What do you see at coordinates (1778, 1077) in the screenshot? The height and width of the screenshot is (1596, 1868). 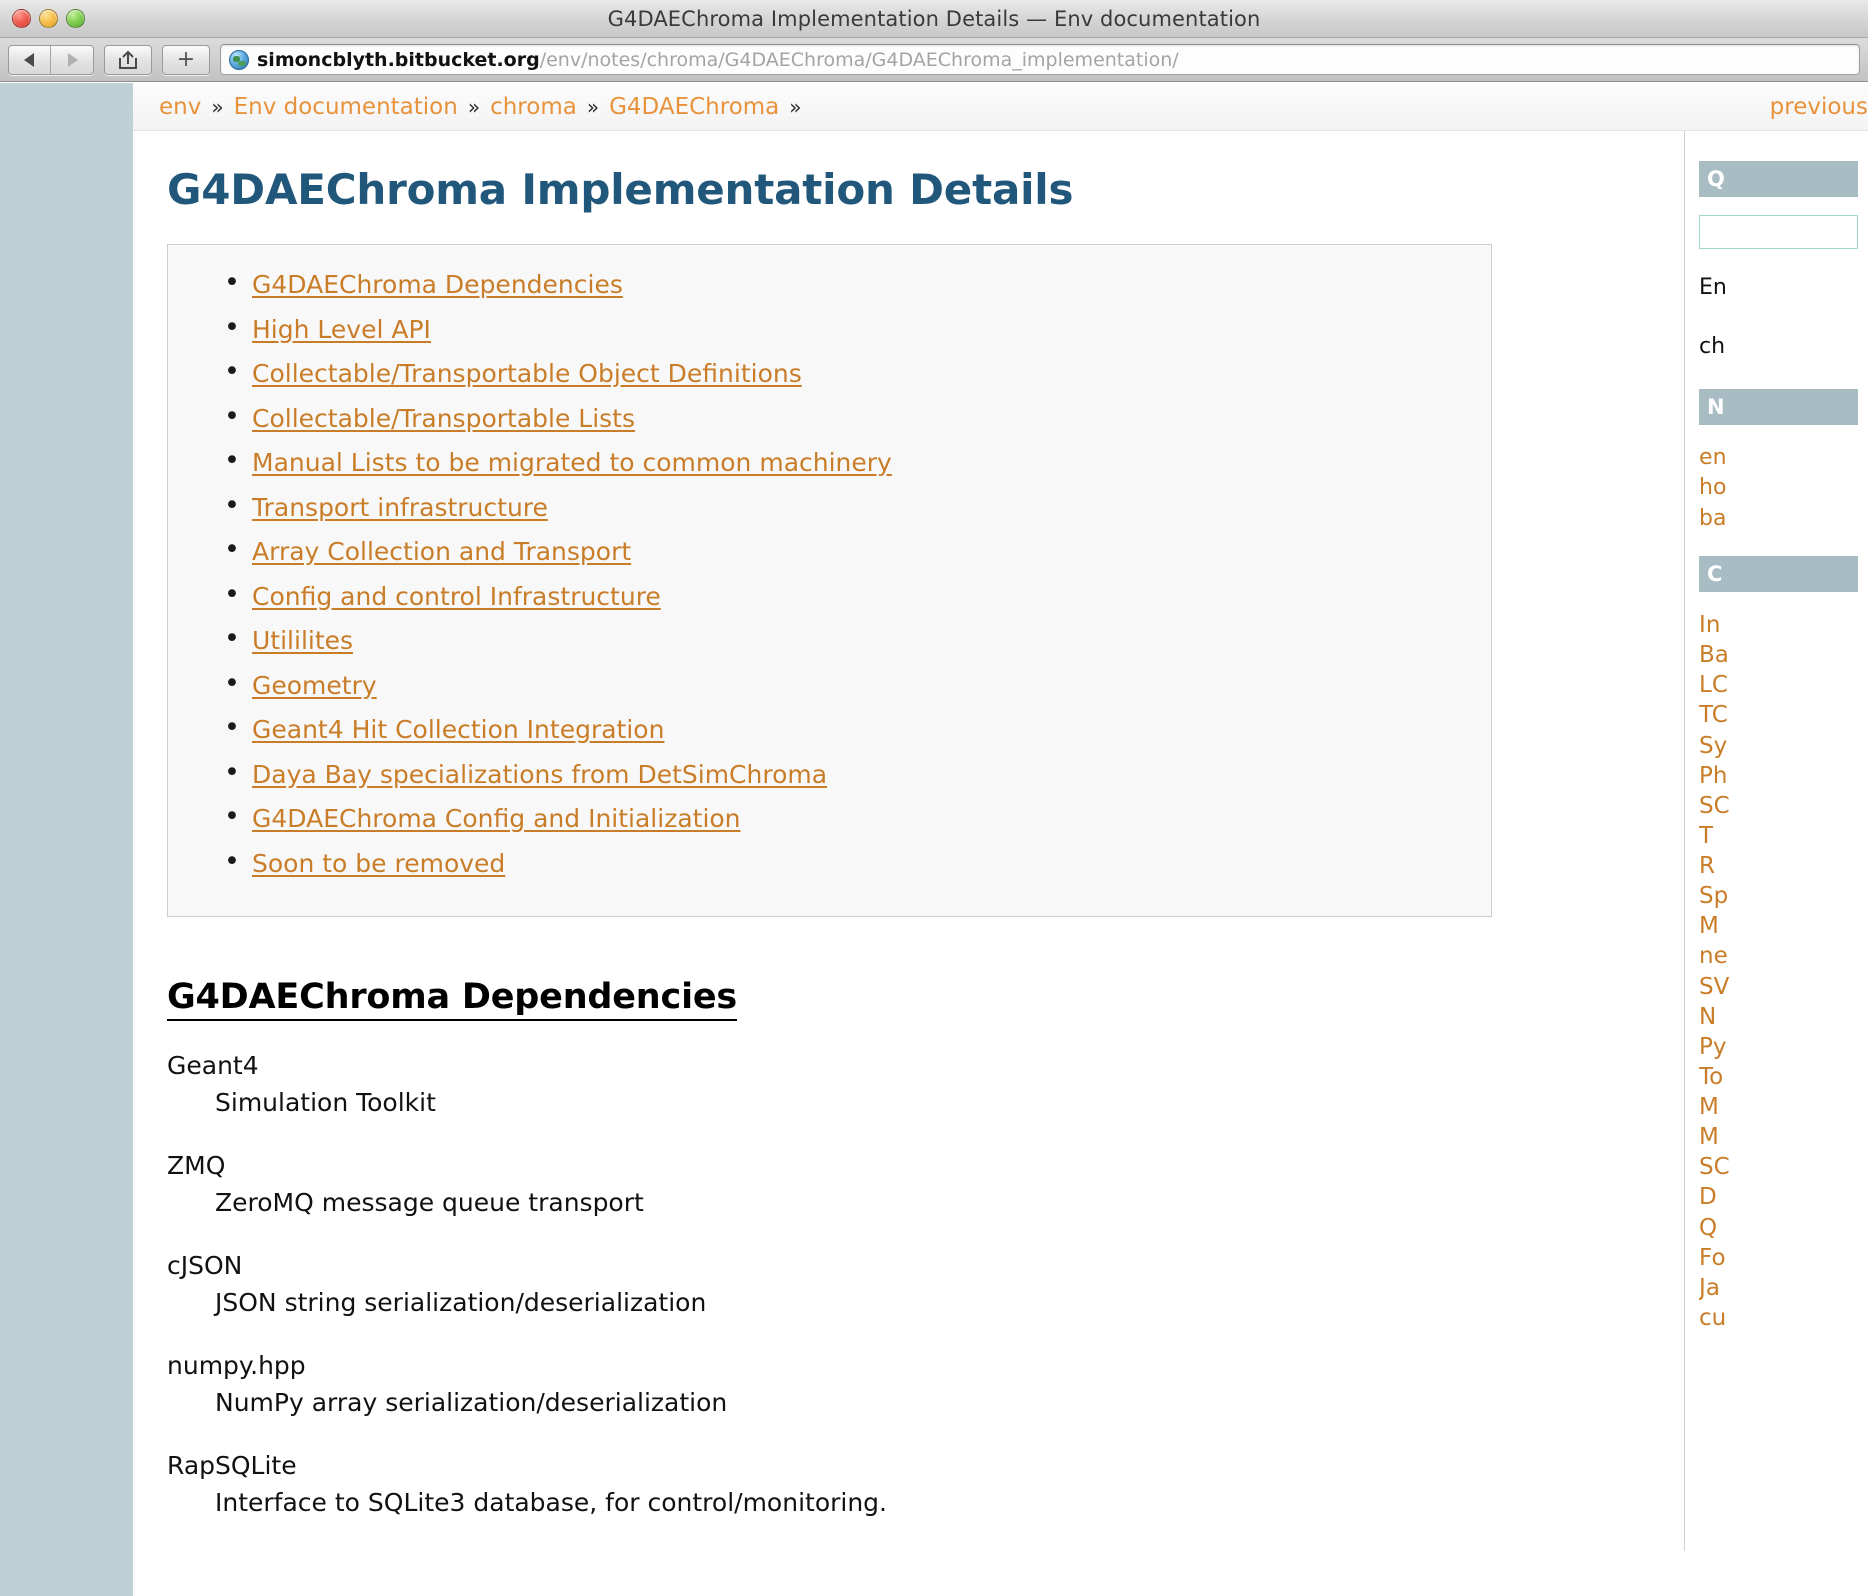 I see `sidebar-toc-link: To` at bounding box center [1778, 1077].